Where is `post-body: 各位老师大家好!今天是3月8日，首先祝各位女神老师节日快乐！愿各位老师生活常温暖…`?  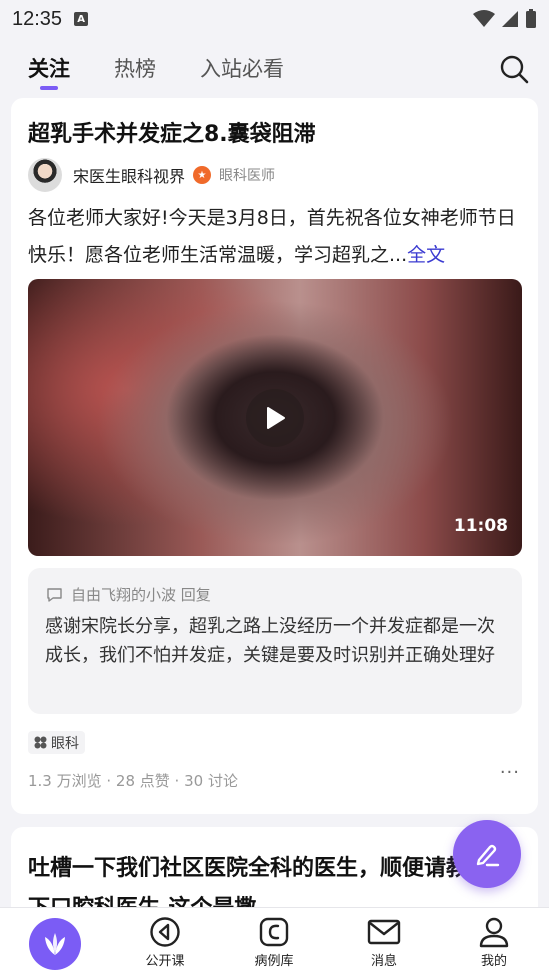
post-body: 各位老师大家好!今天是3月8日，首先祝各位女神老师节日快乐！愿各位老师生活常温暖… is located at coordinates (275, 237).